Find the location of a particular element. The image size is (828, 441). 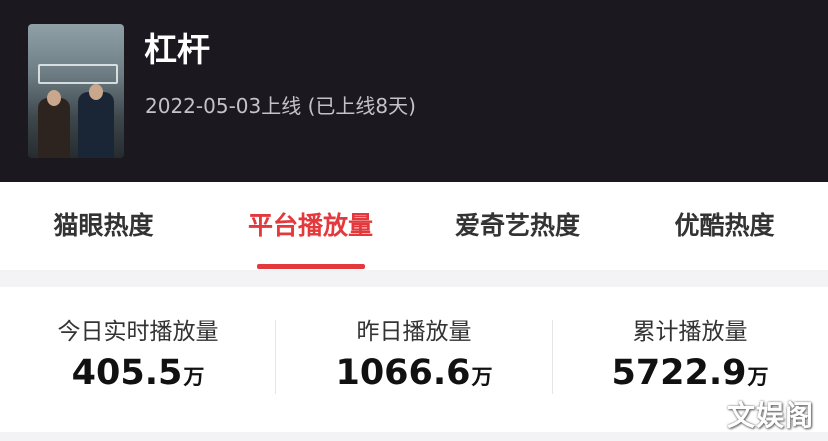

active-tab-indicator is located at coordinates (311, 266).